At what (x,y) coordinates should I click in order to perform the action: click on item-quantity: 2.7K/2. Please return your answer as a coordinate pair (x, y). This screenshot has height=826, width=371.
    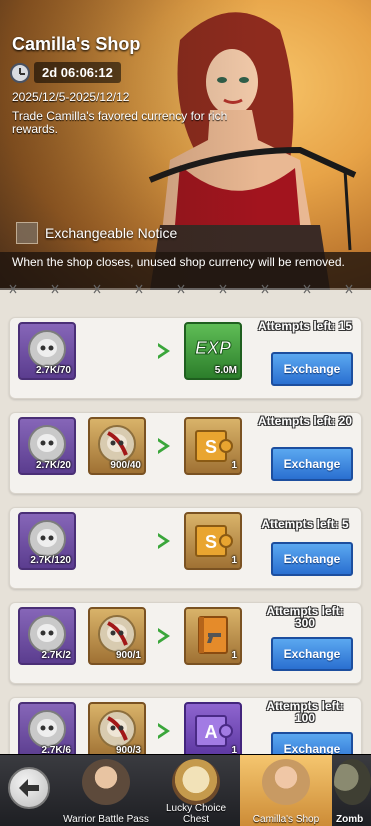
    Looking at the image, I should click on (56, 655).